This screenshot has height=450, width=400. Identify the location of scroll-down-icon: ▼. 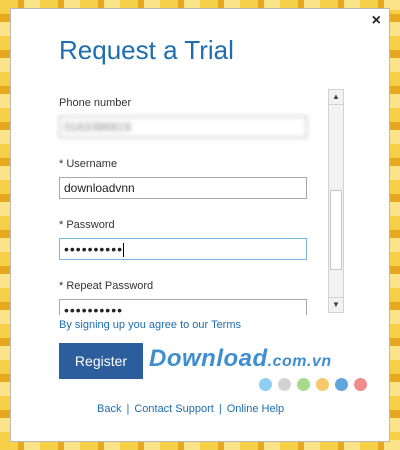
(336, 304).